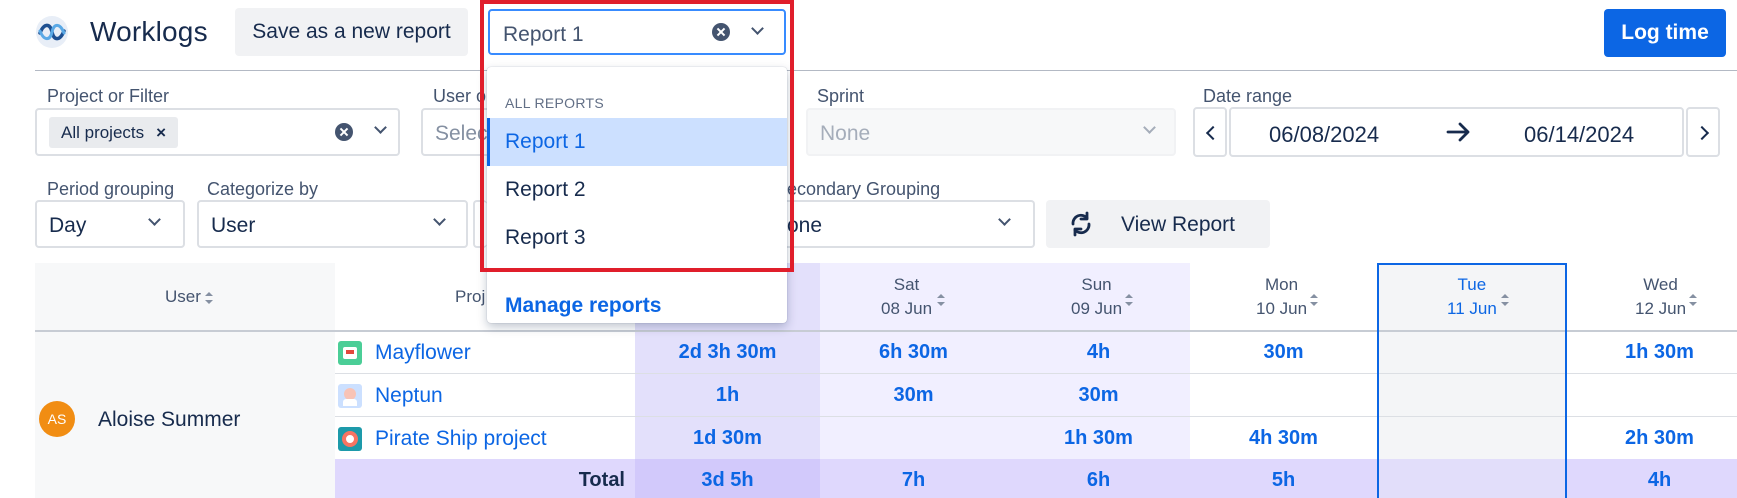 The height and width of the screenshot is (498, 1737). Describe the element at coordinates (841, 96) in the screenshot. I see `sprint-label: Sprint` at that location.